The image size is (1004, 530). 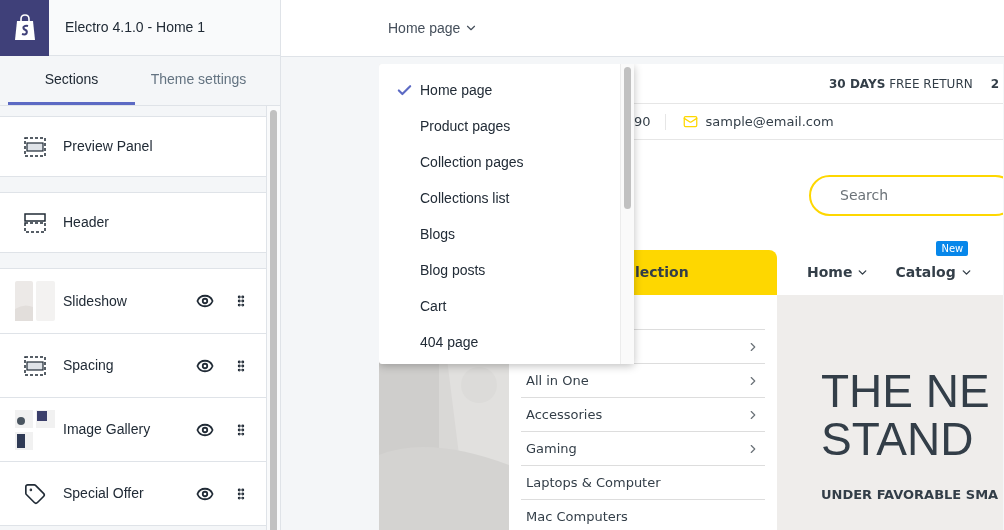 I want to click on topbar-text: 30 DAYS FREE RETURN, so click(x=901, y=84).